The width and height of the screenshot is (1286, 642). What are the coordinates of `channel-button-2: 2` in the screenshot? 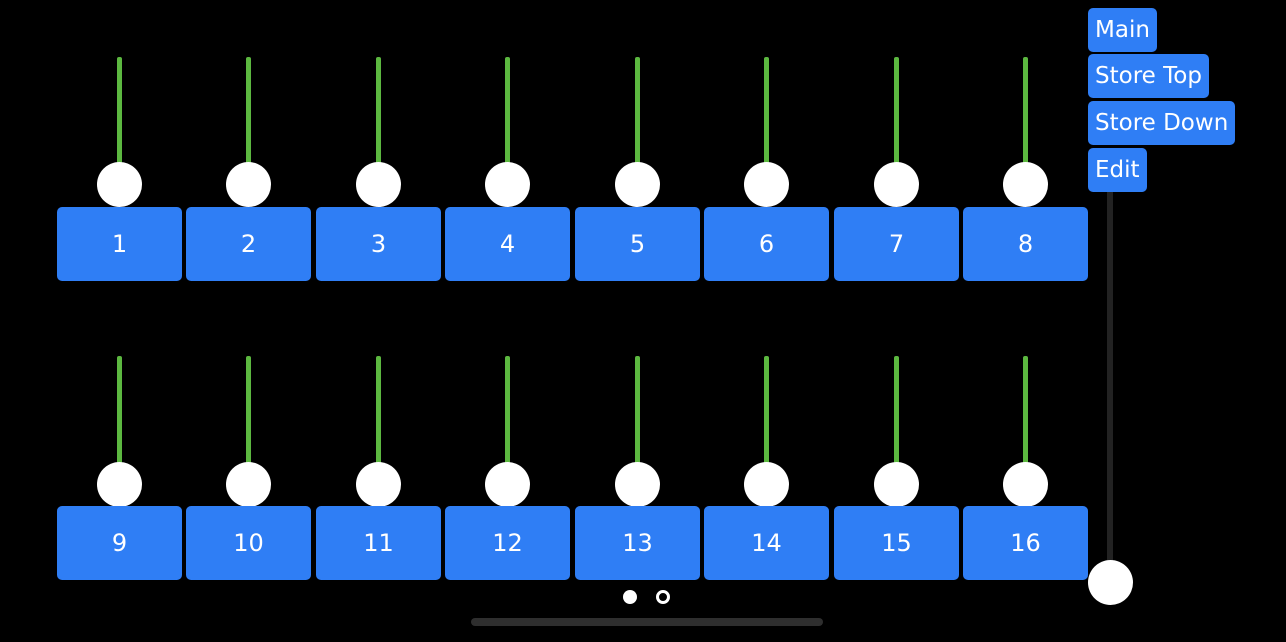 It's located at (248, 244).